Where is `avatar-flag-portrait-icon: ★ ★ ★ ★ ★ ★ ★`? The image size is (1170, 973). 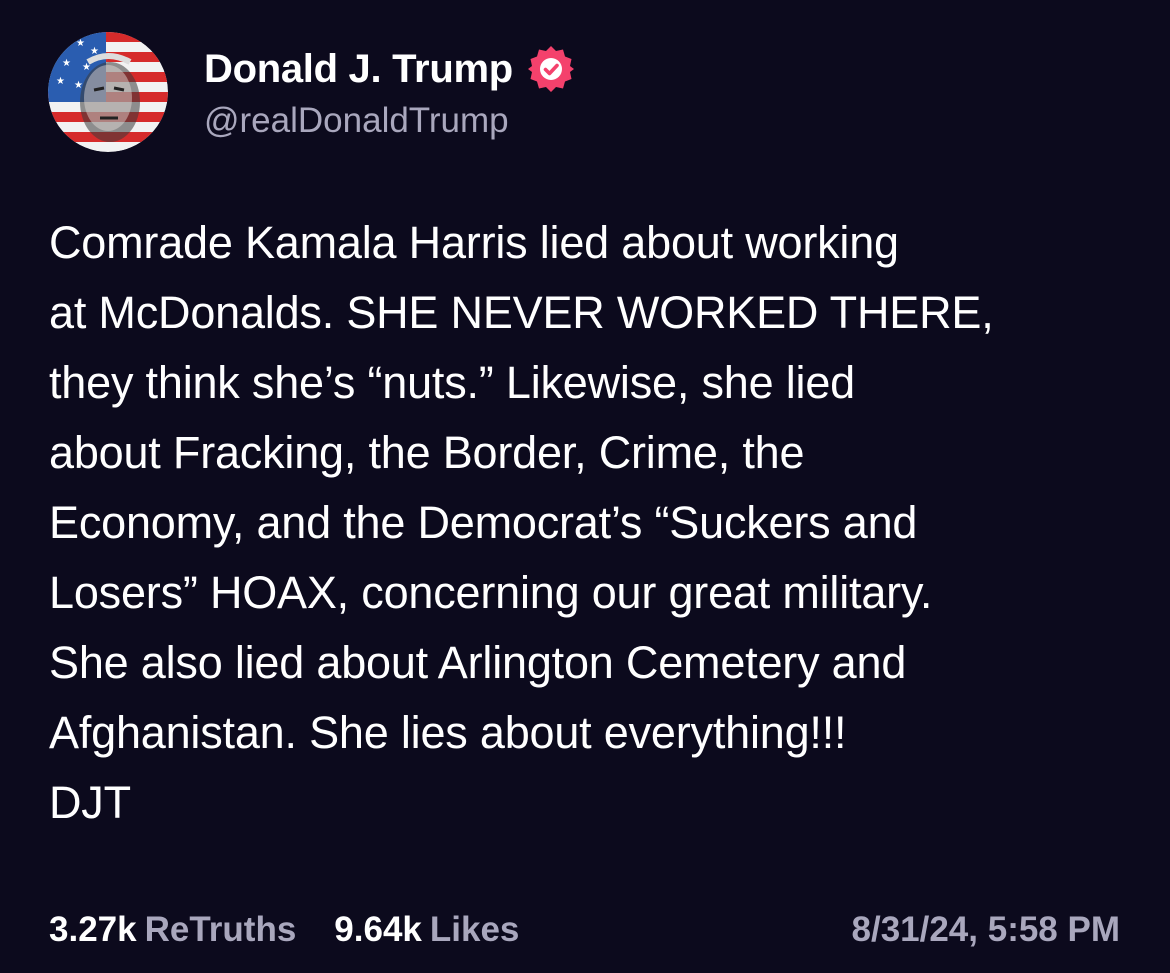 avatar-flag-portrait-icon: ★ ★ ★ ★ ★ ★ ★ is located at coordinates (108, 92).